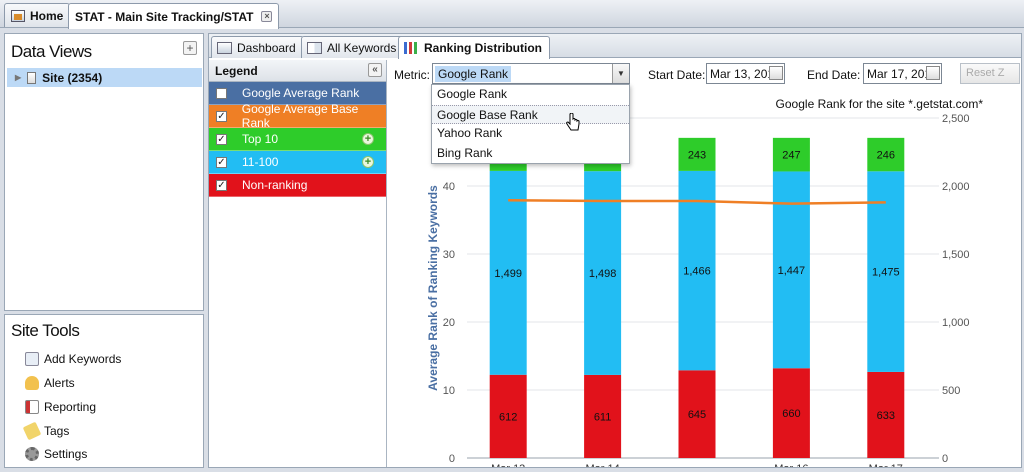 The width and height of the screenshot is (1024, 472). Describe the element at coordinates (72, 77) in the screenshot. I see `tree-item-label: Site (2354)` at that location.